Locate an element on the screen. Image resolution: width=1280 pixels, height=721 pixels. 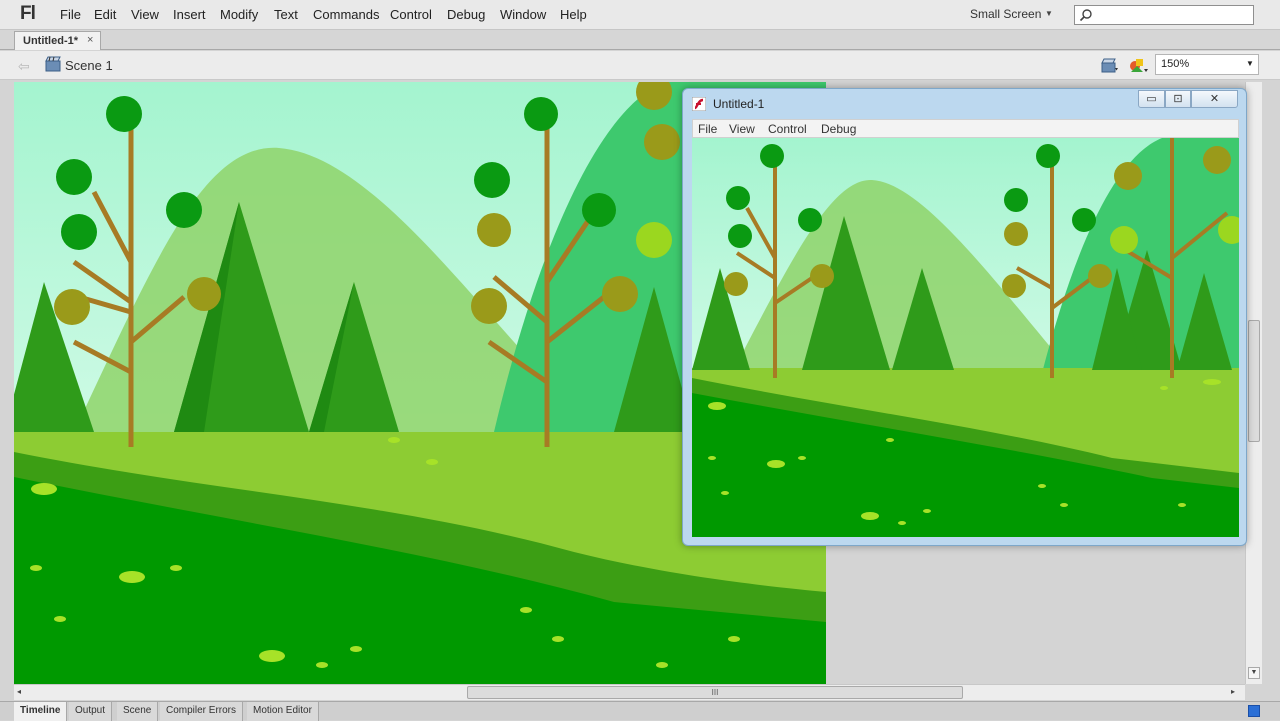
maximize-button: ⊡ is located at coordinates (1178, 99).